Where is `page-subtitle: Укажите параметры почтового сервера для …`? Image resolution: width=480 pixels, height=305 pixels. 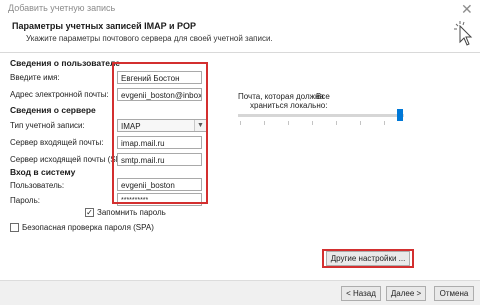 page-subtitle: Укажите параметры почтового сервера для … is located at coordinates (149, 38).